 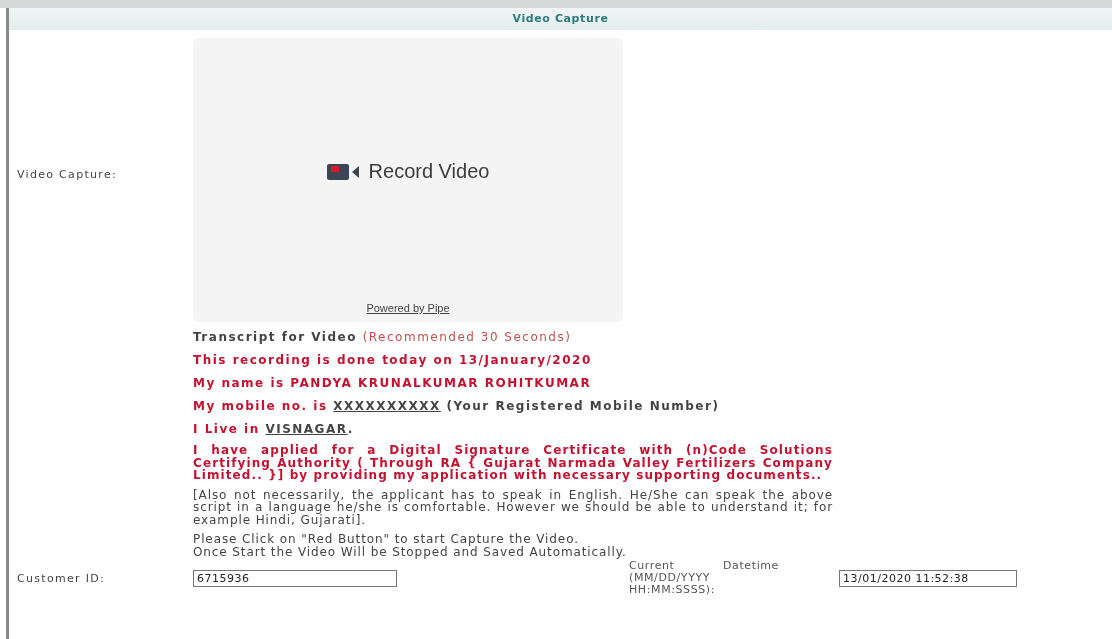 What do you see at coordinates (408, 171) in the screenshot?
I see `record-video-button: Record Video` at bounding box center [408, 171].